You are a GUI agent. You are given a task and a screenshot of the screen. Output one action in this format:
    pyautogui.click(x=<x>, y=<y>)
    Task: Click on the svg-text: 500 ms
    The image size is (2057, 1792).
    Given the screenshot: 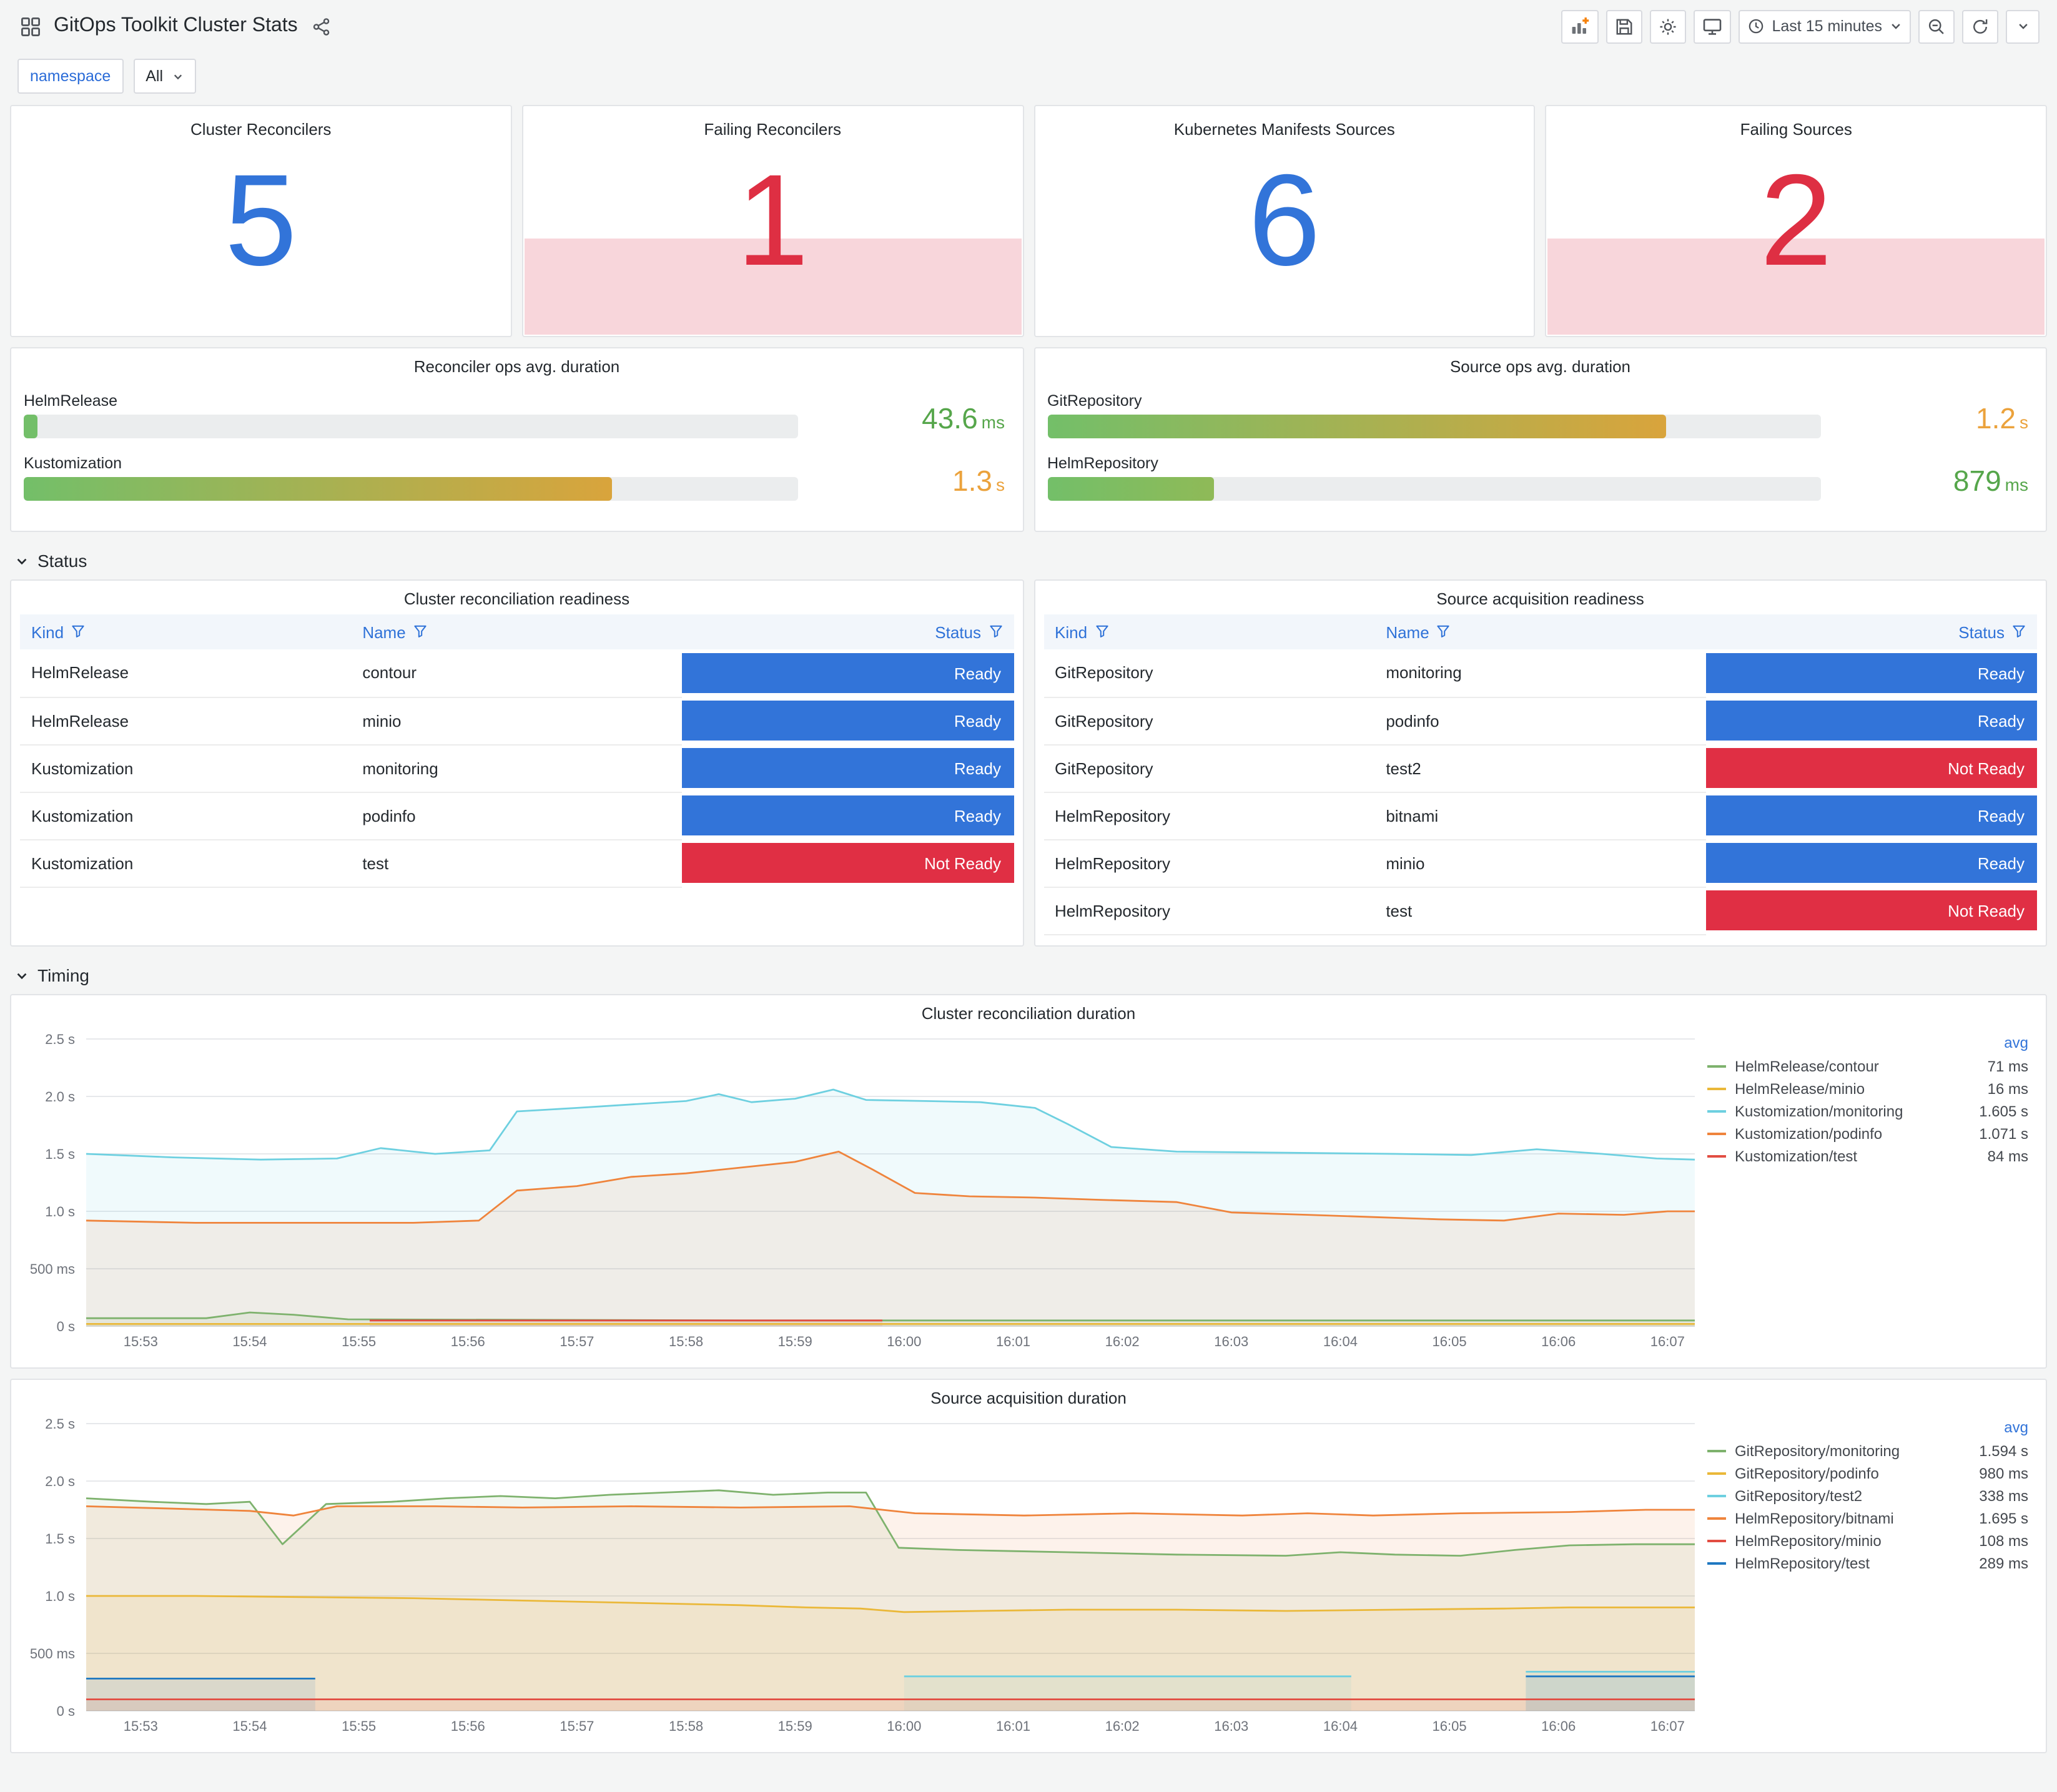 What is the action you would take?
    pyautogui.click(x=53, y=1654)
    